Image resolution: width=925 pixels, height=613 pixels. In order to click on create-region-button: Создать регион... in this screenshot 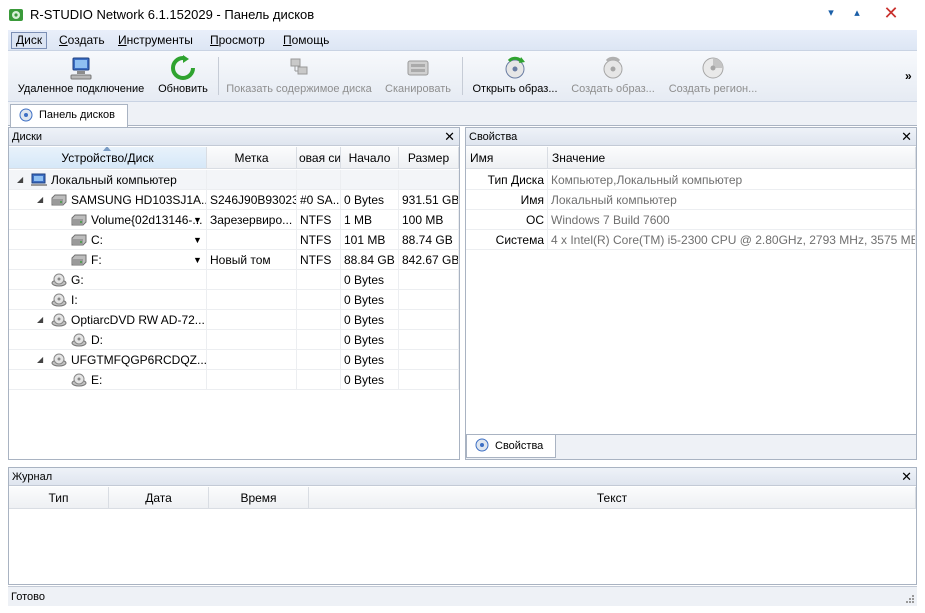, I will do `click(713, 77)`.